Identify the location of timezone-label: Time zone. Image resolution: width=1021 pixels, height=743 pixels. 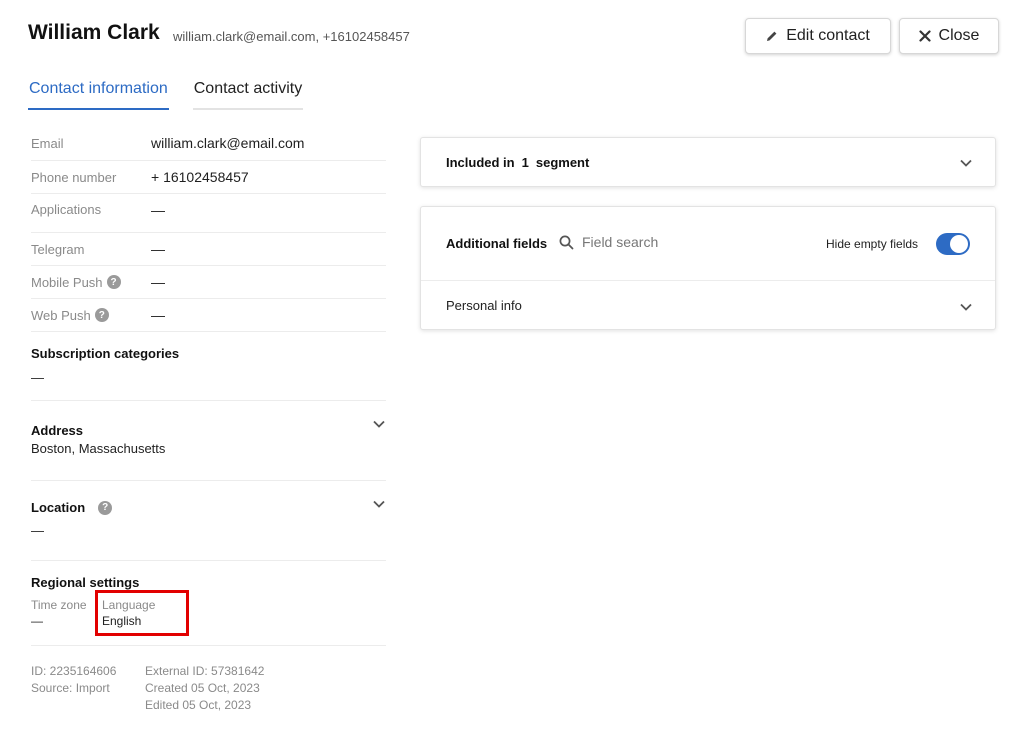
(59, 605).